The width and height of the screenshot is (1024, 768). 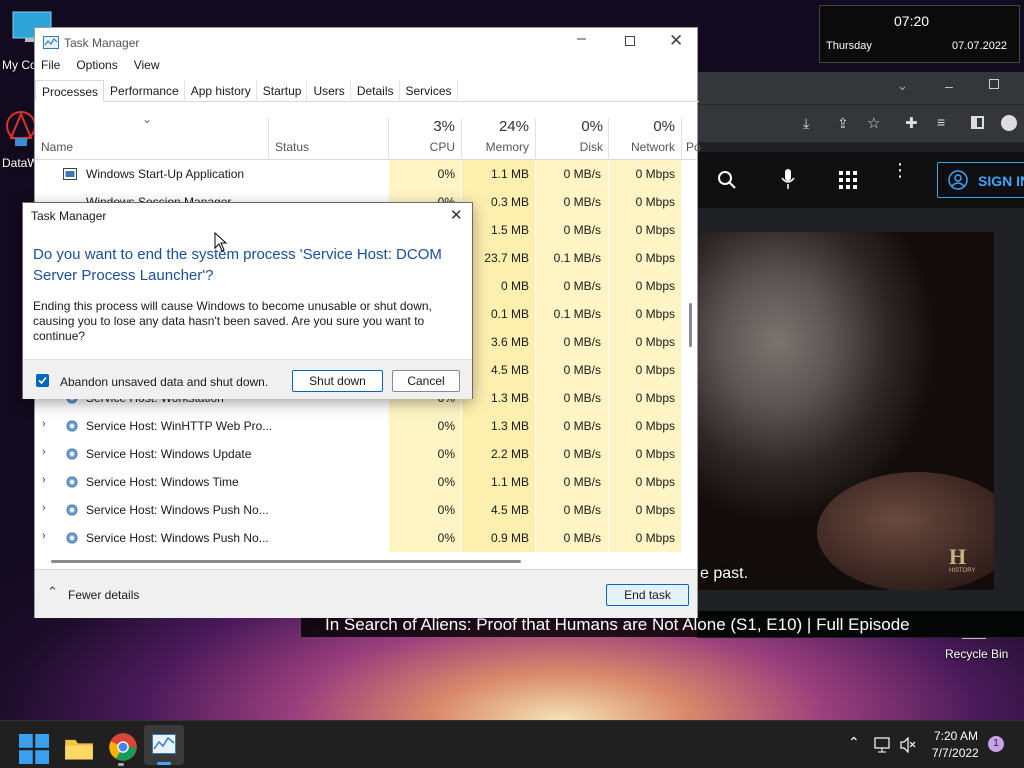 What do you see at coordinates (900, 170) in the screenshot?
I see `more-vert-icon: ⋮` at bounding box center [900, 170].